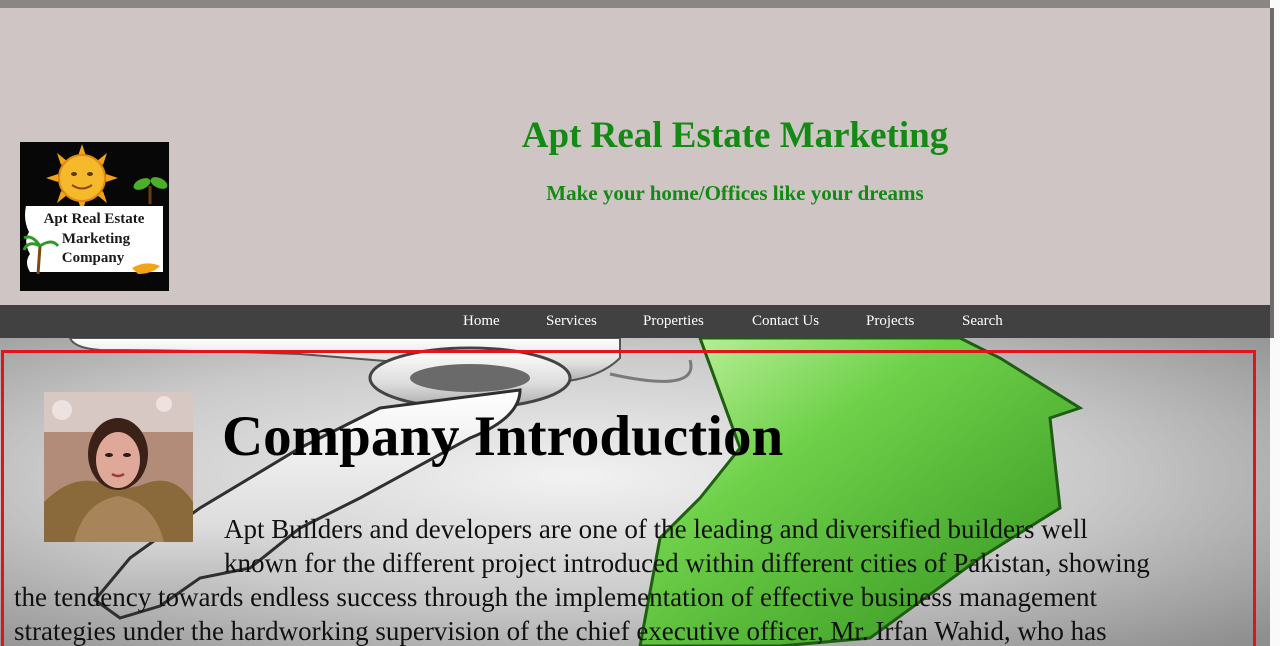 The image size is (1280, 646). What do you see at coordinates (735, 193) in the screenshot?
I see `site-tagline: Make your home/Offices like your dreams` at bounding box center [735, 193].